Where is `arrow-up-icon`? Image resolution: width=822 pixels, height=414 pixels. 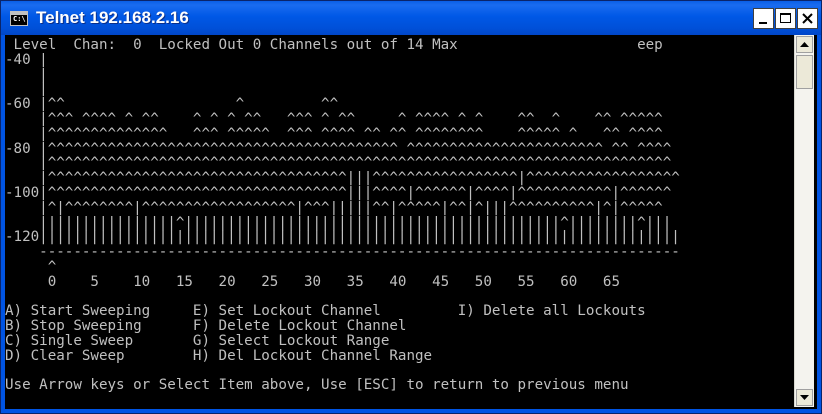 arrow-up-icon is located at coordinates (804, 44).